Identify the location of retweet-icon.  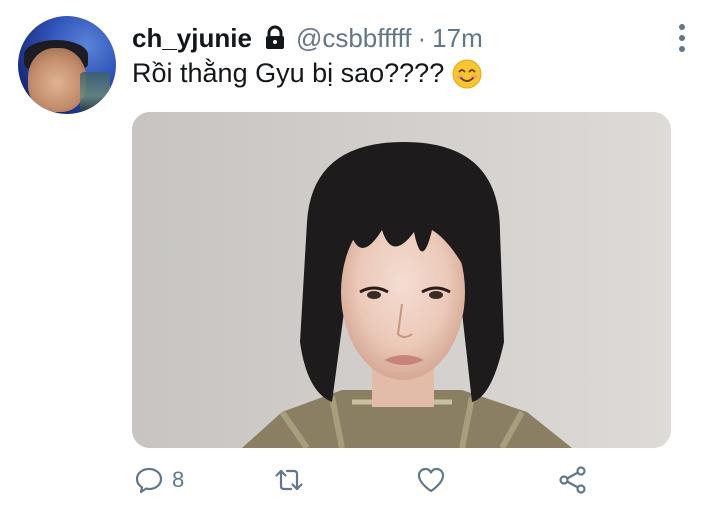
(289, 480).